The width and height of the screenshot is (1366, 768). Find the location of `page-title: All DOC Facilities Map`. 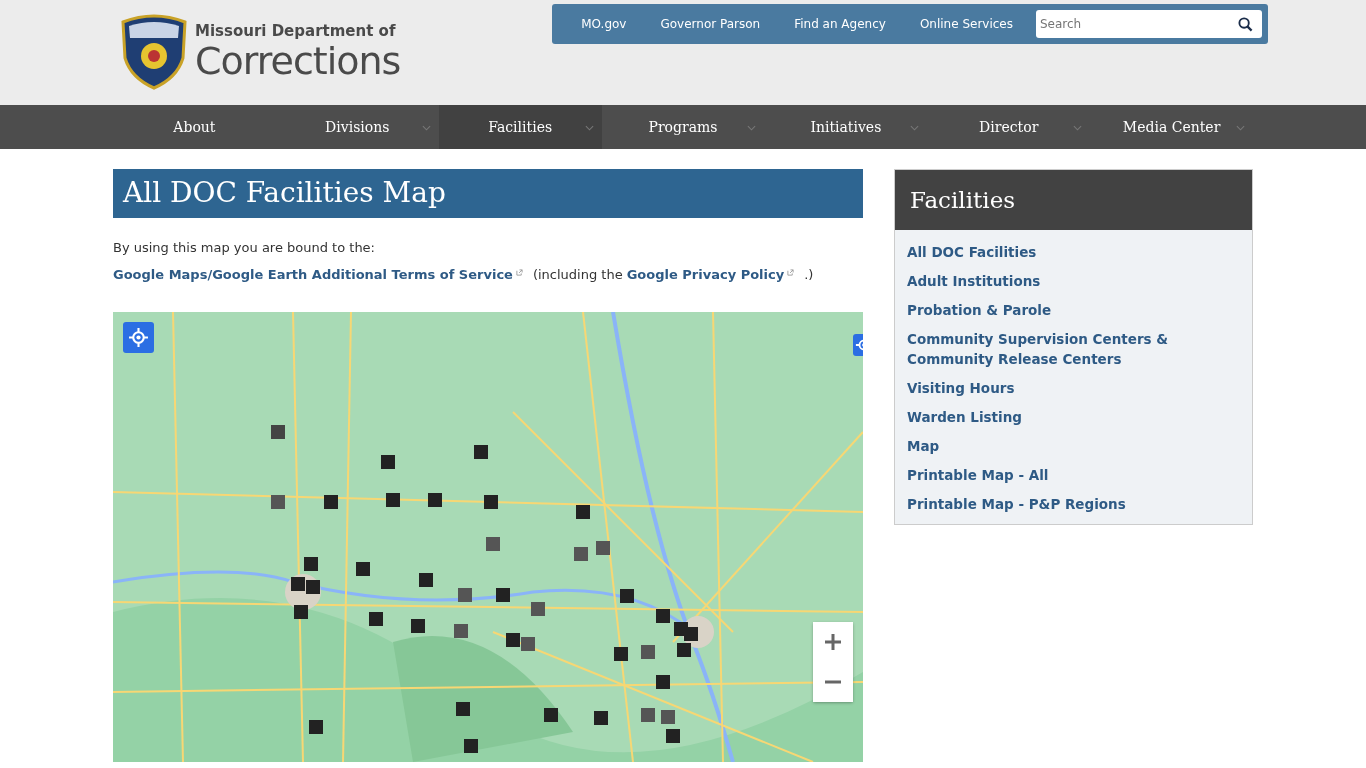

page-title: All DOC Facilities Map is located at coordinates (488, 193).